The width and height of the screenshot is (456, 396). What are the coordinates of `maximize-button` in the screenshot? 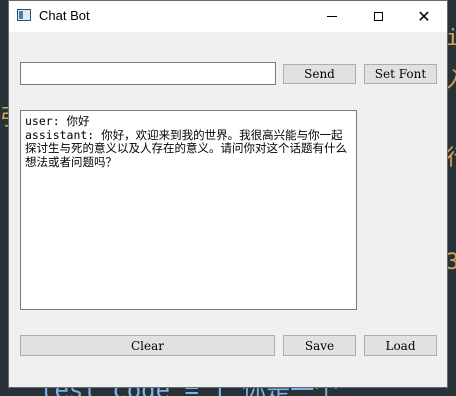 It's located at (378, 16).